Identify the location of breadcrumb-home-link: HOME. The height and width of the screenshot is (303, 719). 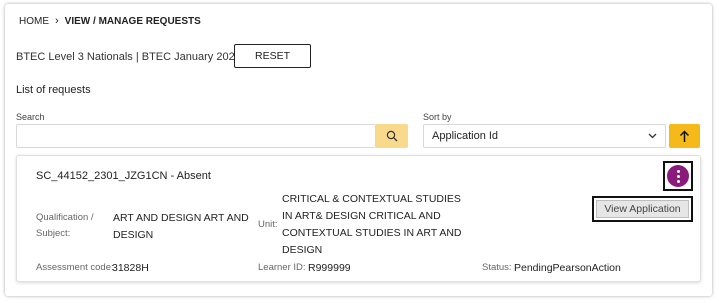
(34, 21).